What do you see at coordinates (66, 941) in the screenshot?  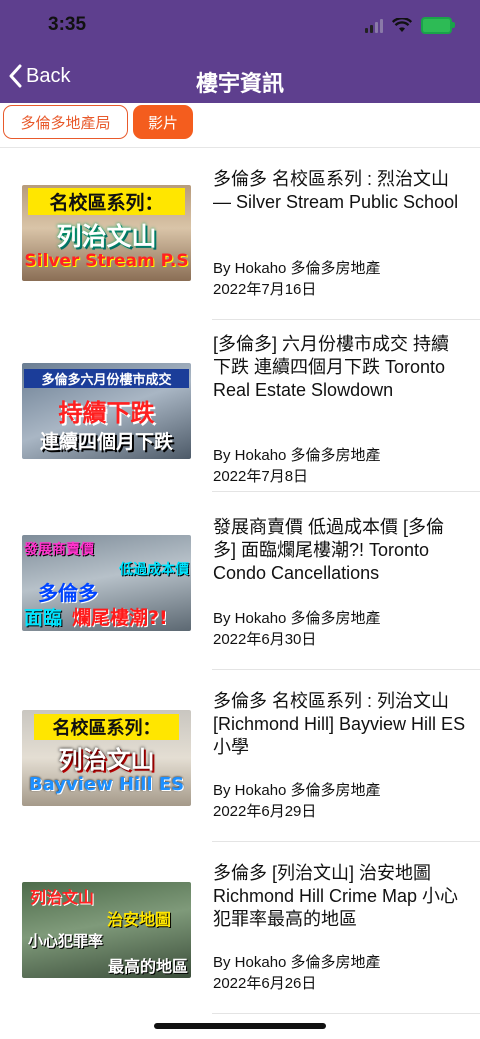 I see `thumbnail-text: 小心犯罪率` at bounding box center [66, 941].